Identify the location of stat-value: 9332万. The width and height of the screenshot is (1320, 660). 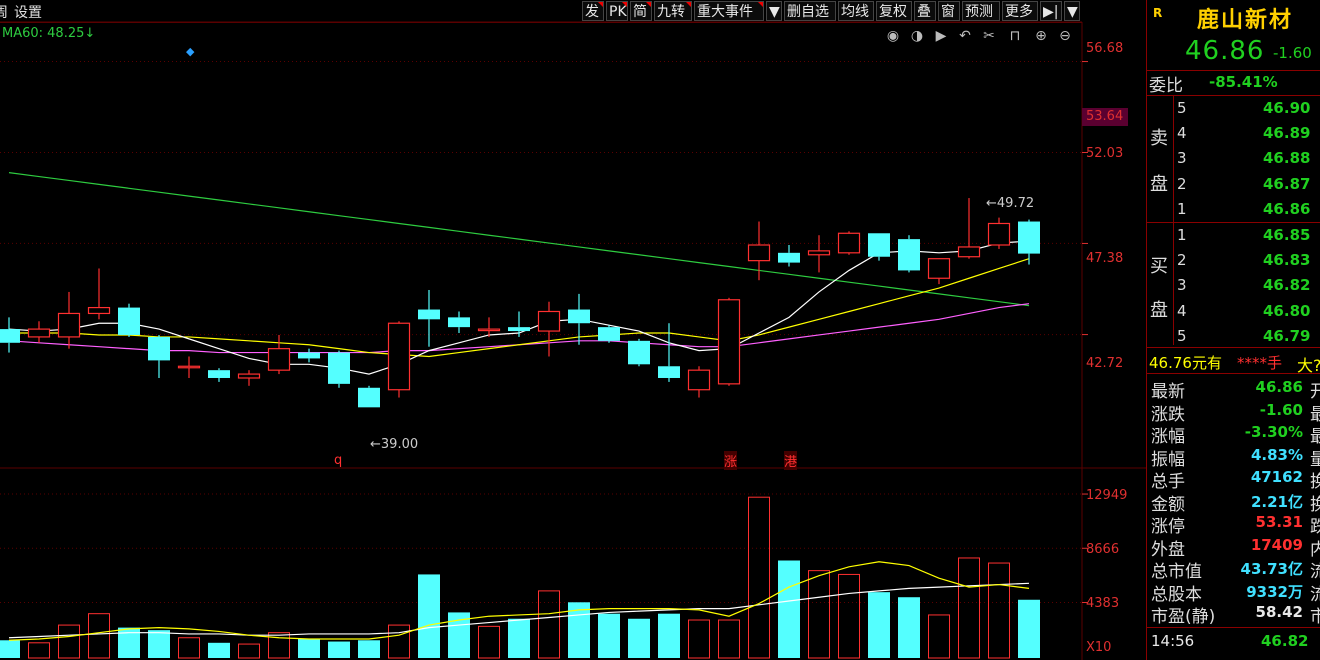
(1274, 591).